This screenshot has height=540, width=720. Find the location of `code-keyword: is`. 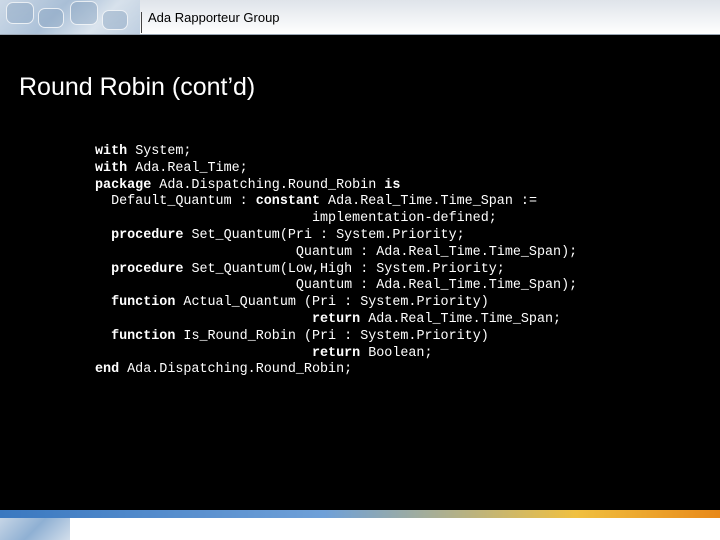

code-keyword: is is located at coordinates (392, 185).